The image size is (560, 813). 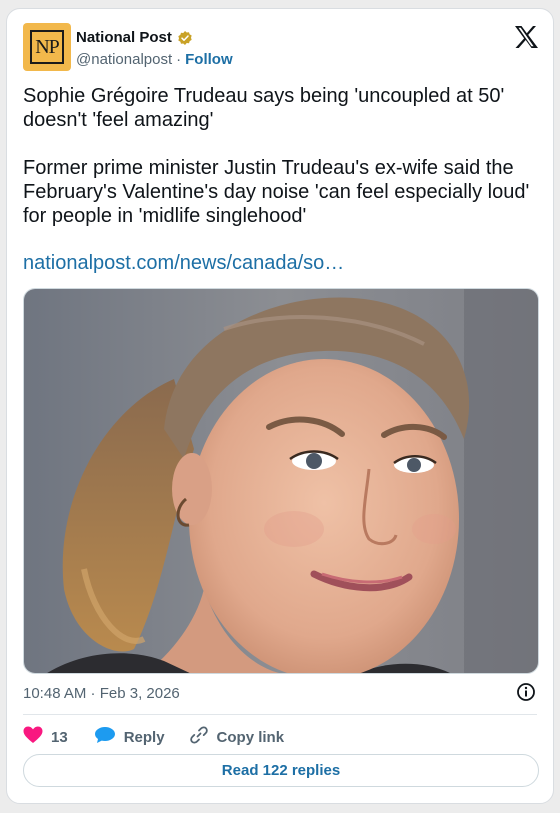 I want to click on like-button: 13, so click(x=45, y=737).